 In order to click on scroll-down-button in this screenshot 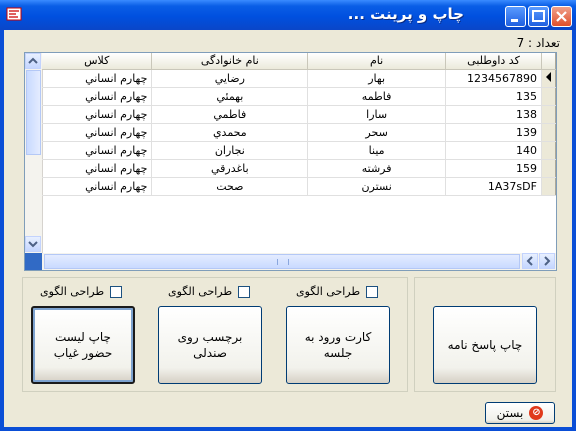, I will do `click(33, 244)`.